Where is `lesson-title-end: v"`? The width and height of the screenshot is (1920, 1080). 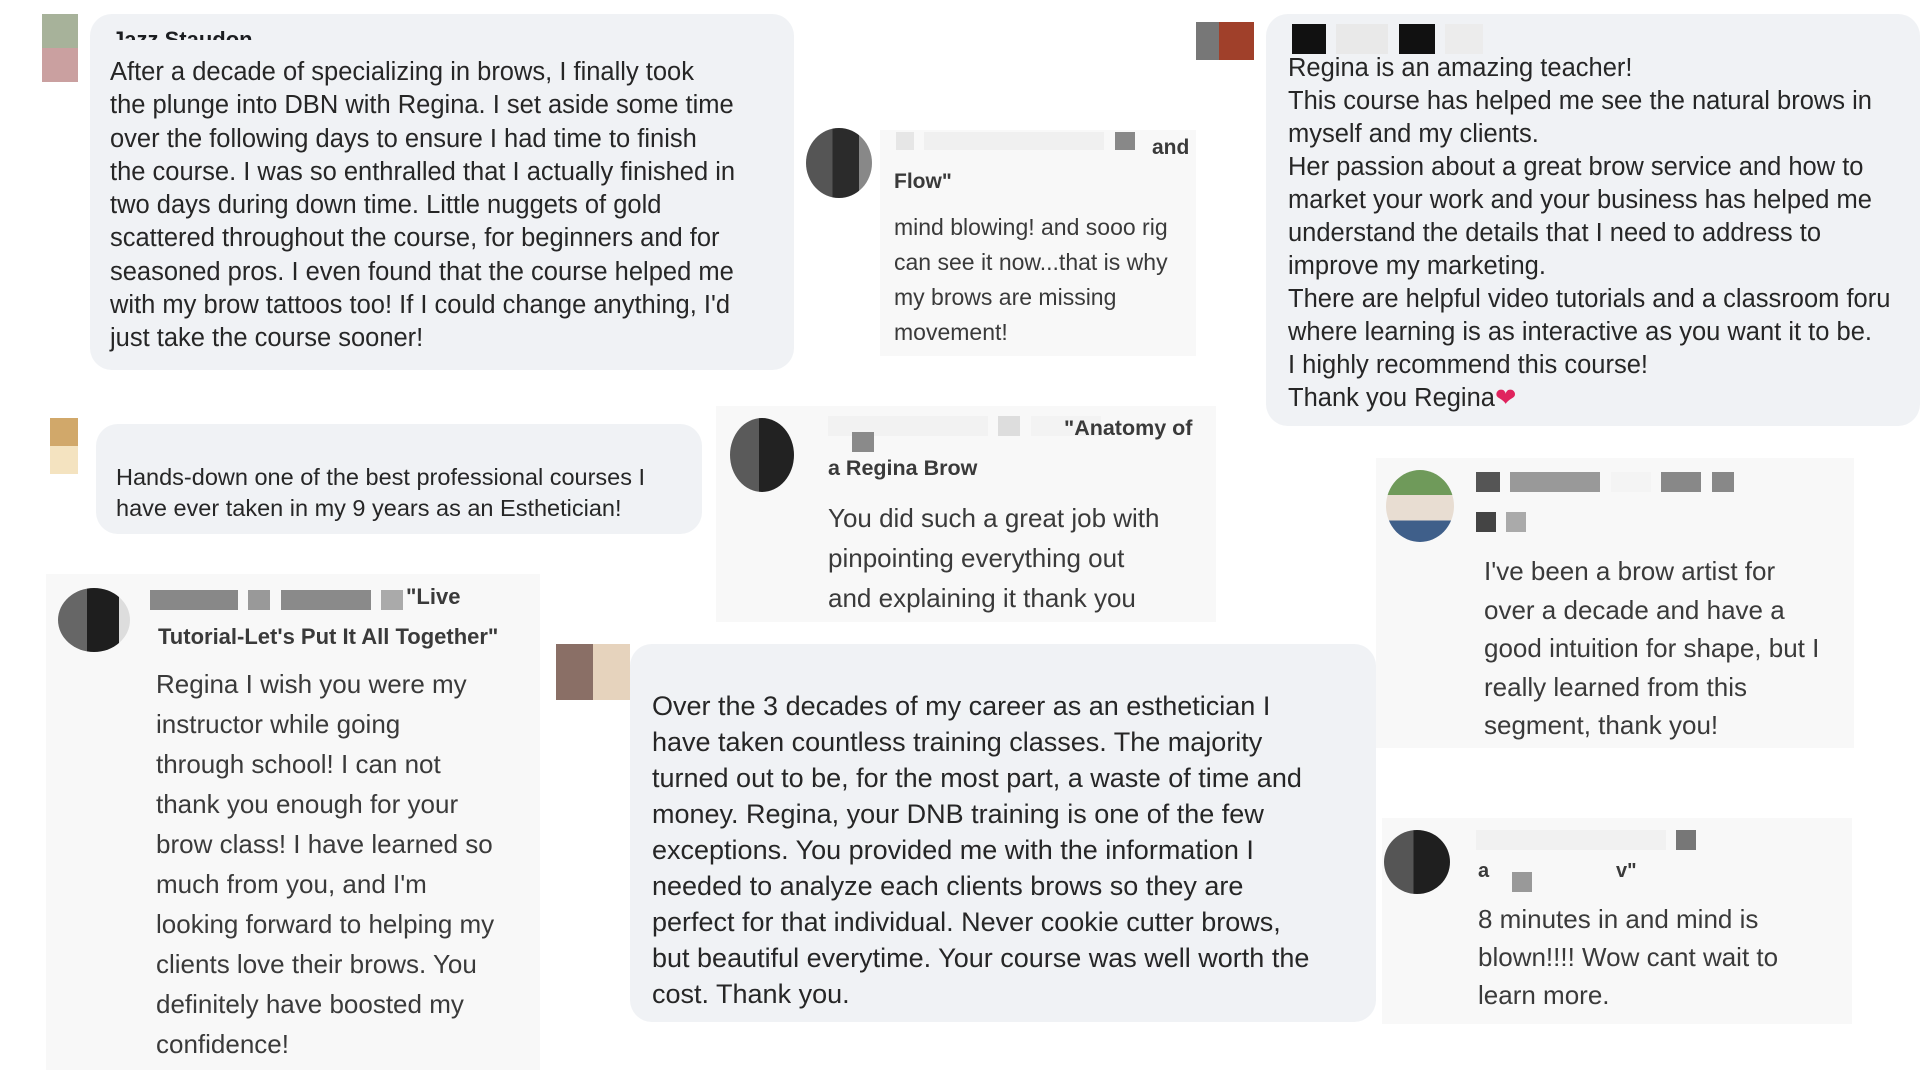 lesson-title-end: v" is located at coordinates (1626, 871).